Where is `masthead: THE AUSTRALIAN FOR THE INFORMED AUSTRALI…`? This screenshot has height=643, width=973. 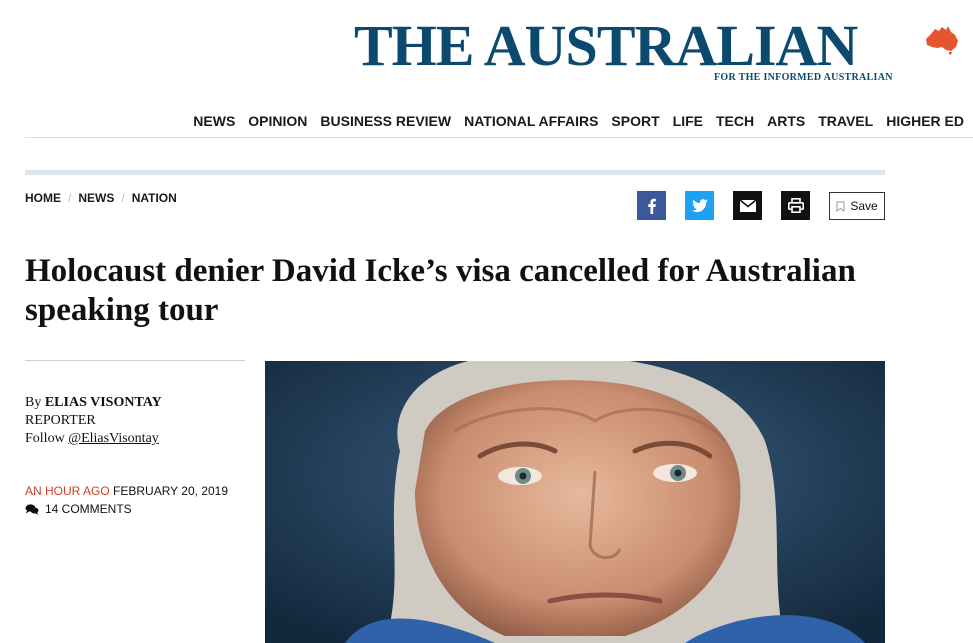
masthead: THE AUSTRALIAN FOR THE INFORMED AUSTRALI… is located at coordinates (659, 52).